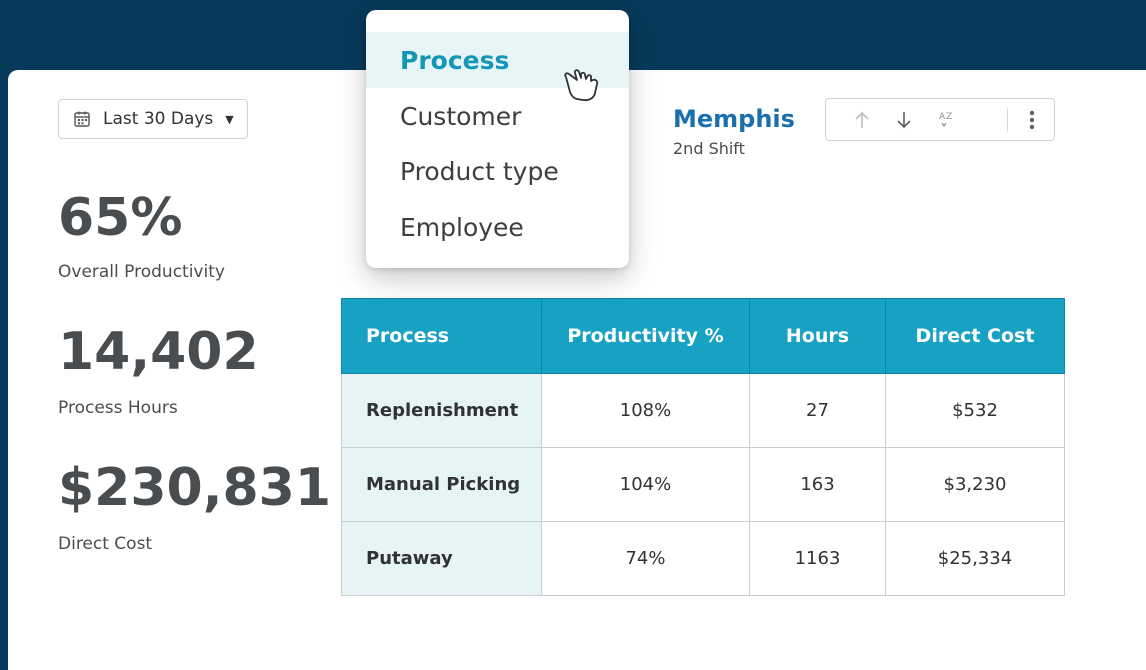 This screenshot has width=1146, height=670. What do you see at coordinates (645, 484) in the screenshot?
I see `productivity-cell: 104%` at bounding box center [645, 484].